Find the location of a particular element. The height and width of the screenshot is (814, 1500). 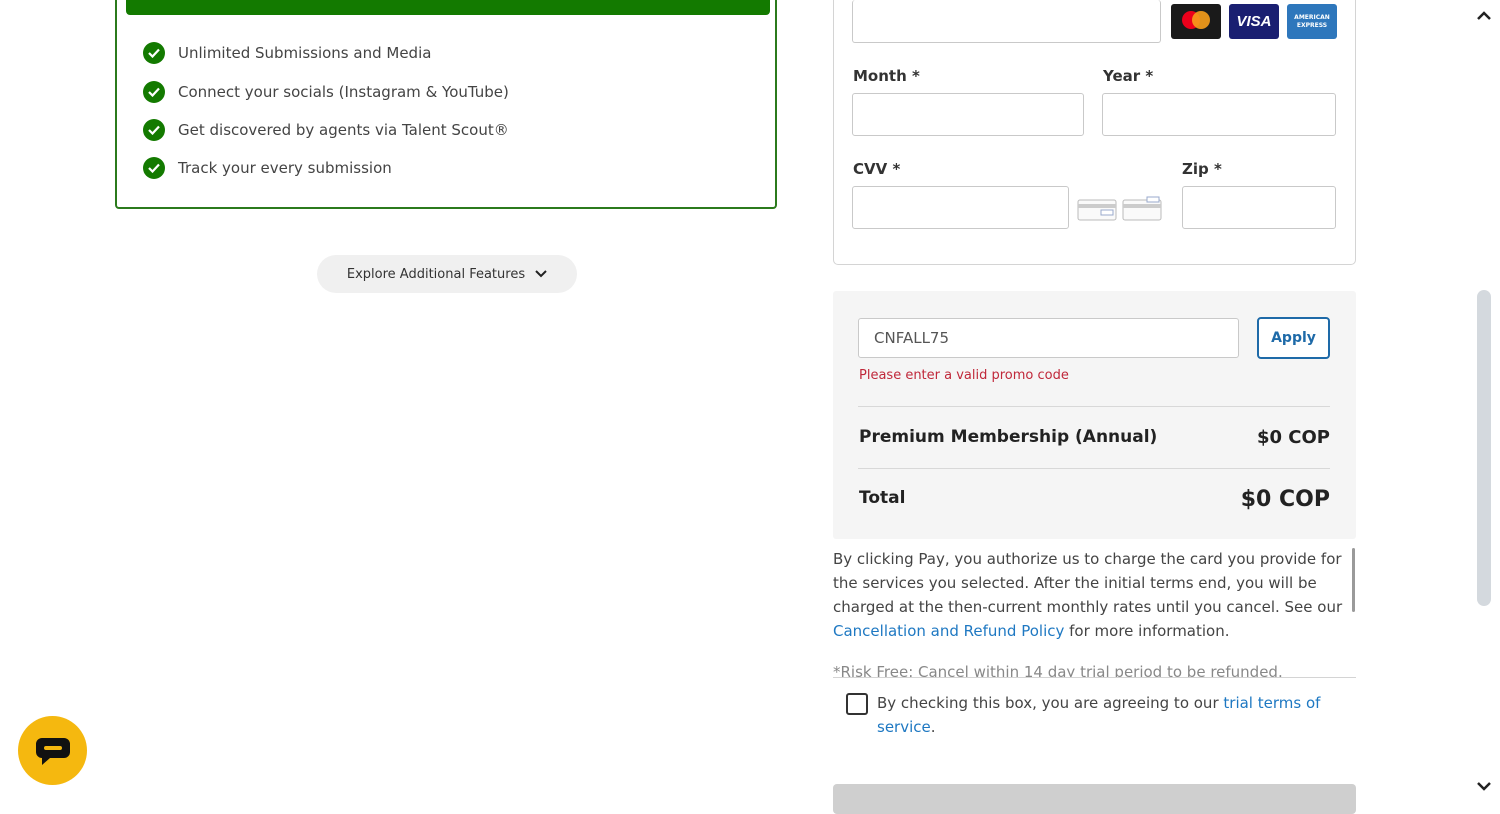

feature-label: Track your every submission is located at coordinates (285, 168).